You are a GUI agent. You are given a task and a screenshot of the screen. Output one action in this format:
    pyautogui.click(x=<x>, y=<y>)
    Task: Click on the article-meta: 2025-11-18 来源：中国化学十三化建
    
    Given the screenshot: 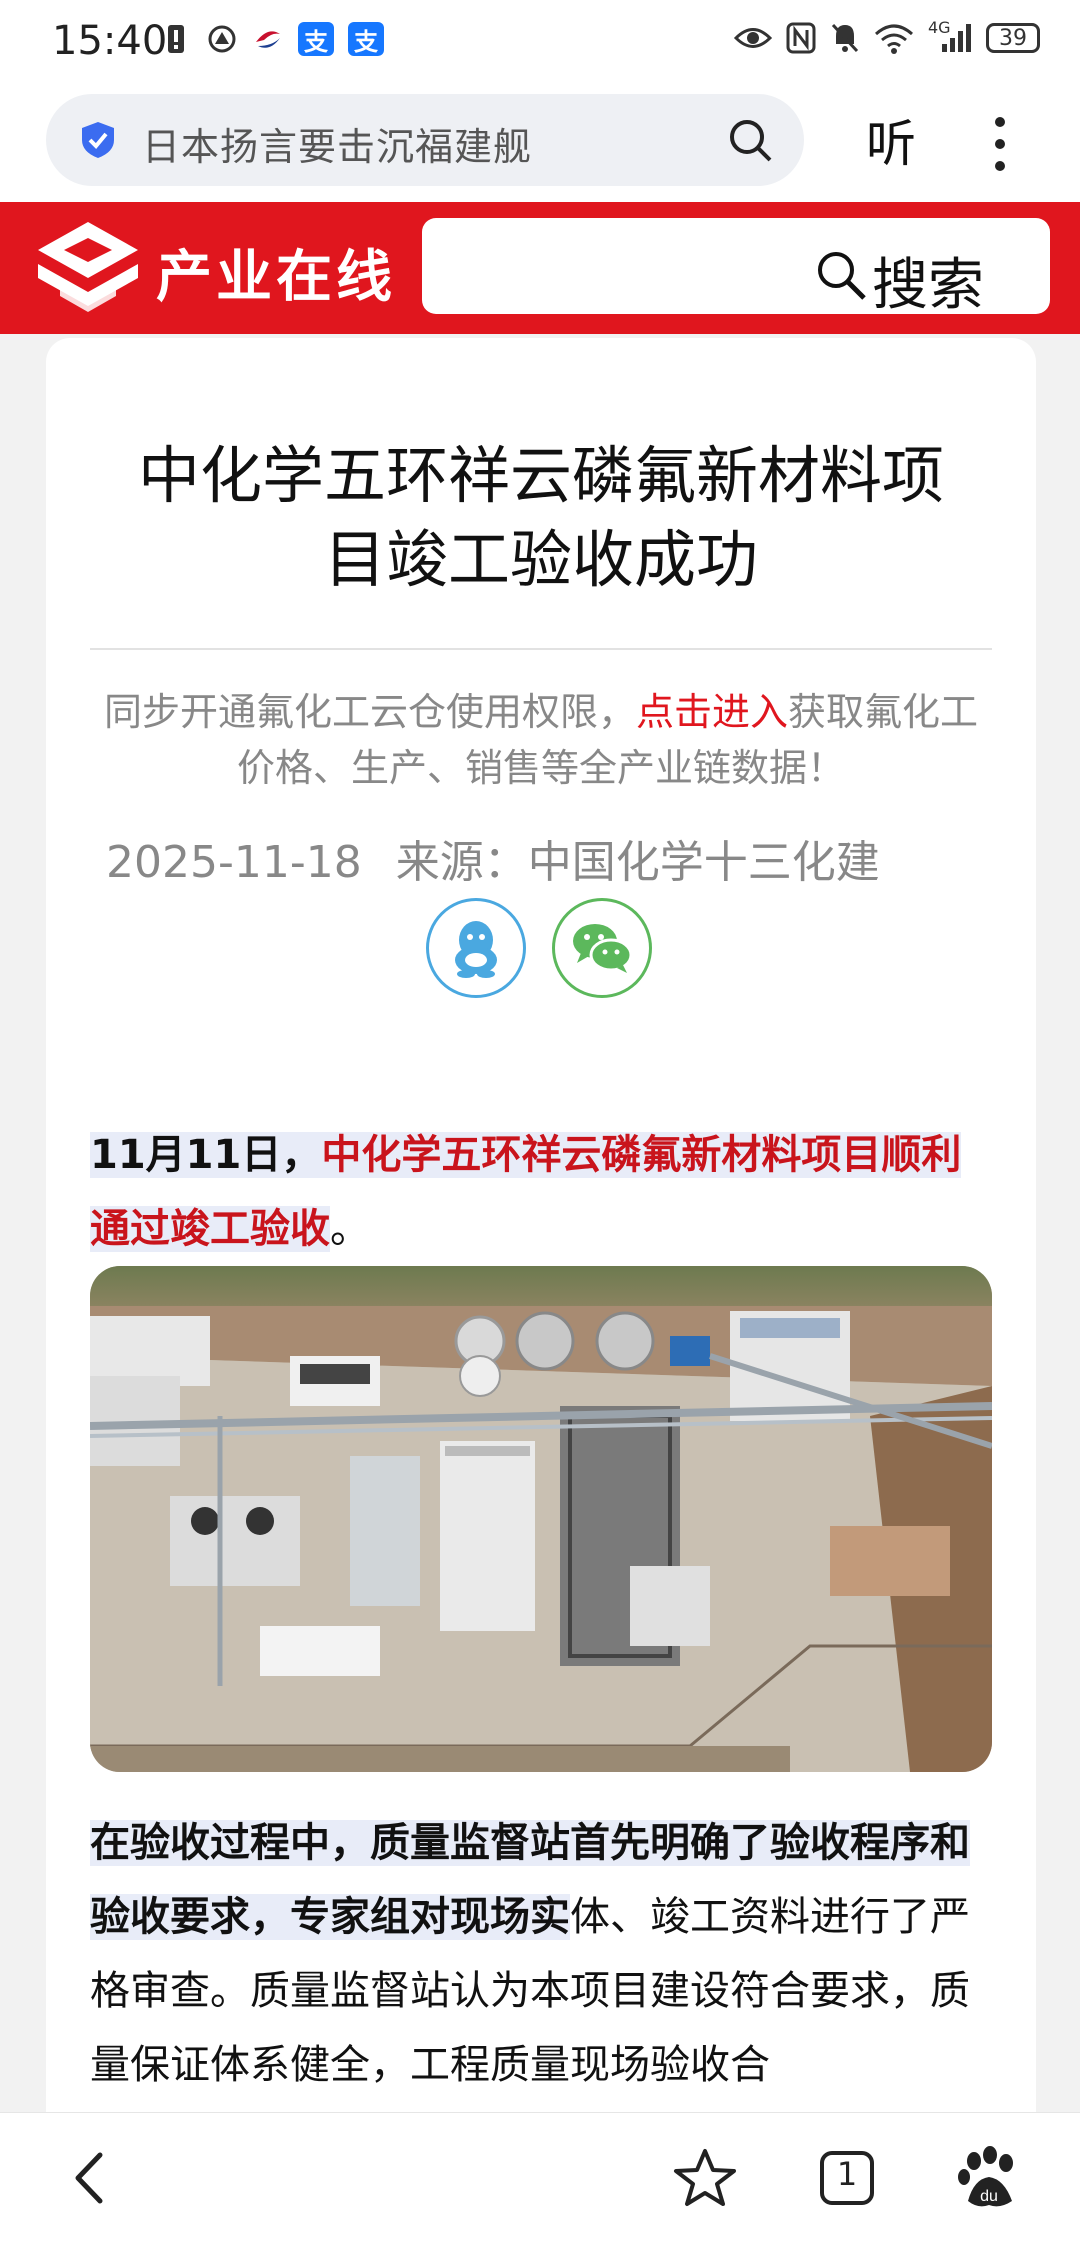 What is the action you would take?
    pyautogui.click(x=493, y=858)
    